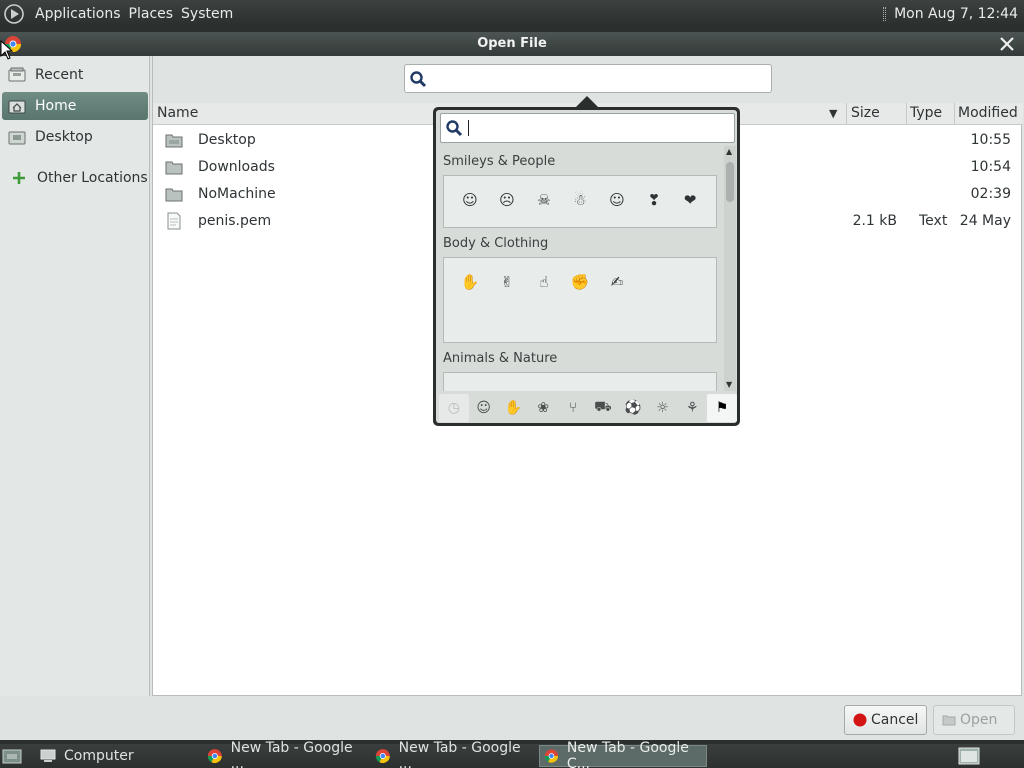 This screenshot has height=768, width=1024. What do you see at coordinates (75, 376) in the screenshot?
I see `places-sidebar: Recent Home Desktop Other Locations` at bounding box center [75, 376].